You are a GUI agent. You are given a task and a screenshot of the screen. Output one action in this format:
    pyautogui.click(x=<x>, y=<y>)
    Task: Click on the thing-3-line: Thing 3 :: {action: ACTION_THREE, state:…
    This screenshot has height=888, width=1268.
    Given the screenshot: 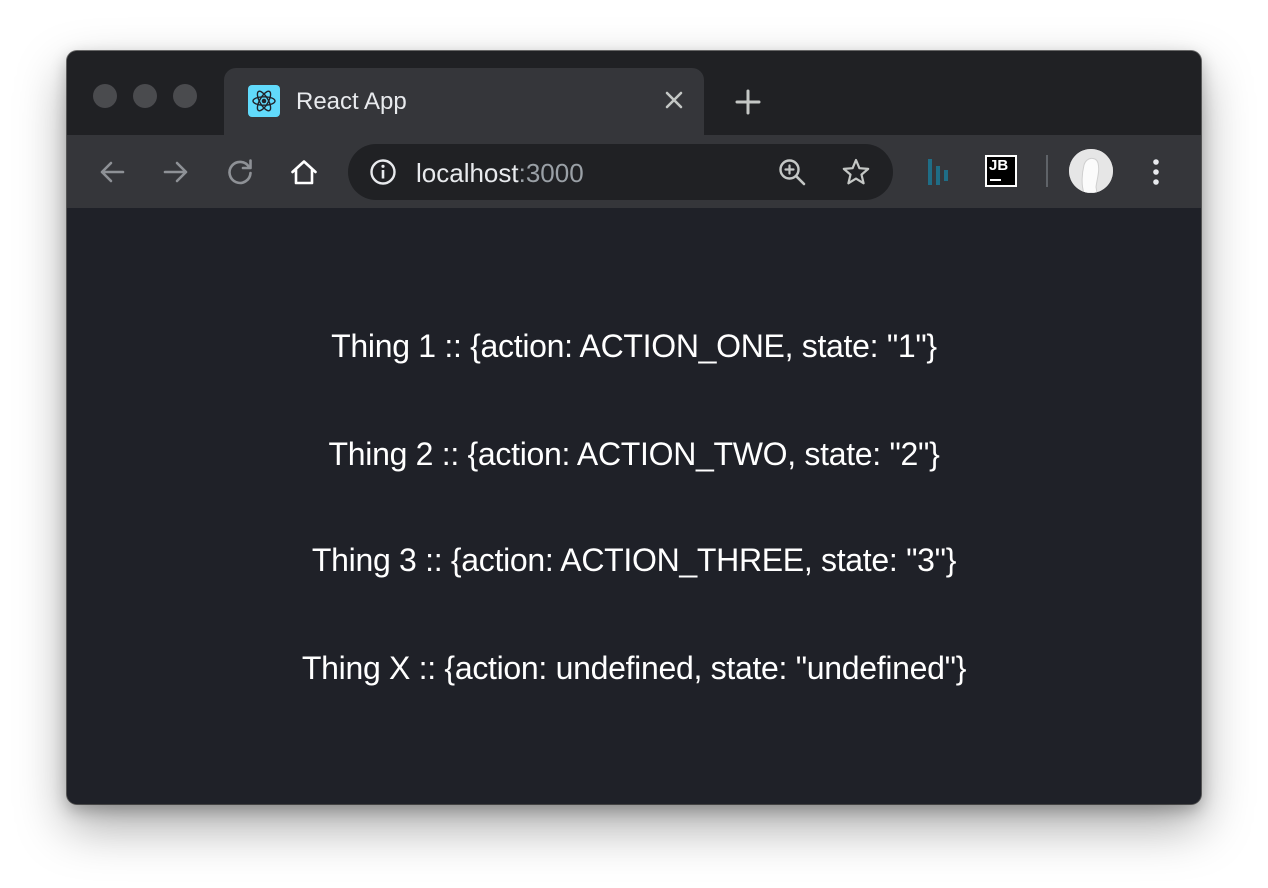 What is the action you would take?
    pyautogui.click(x=634, y=560)
    